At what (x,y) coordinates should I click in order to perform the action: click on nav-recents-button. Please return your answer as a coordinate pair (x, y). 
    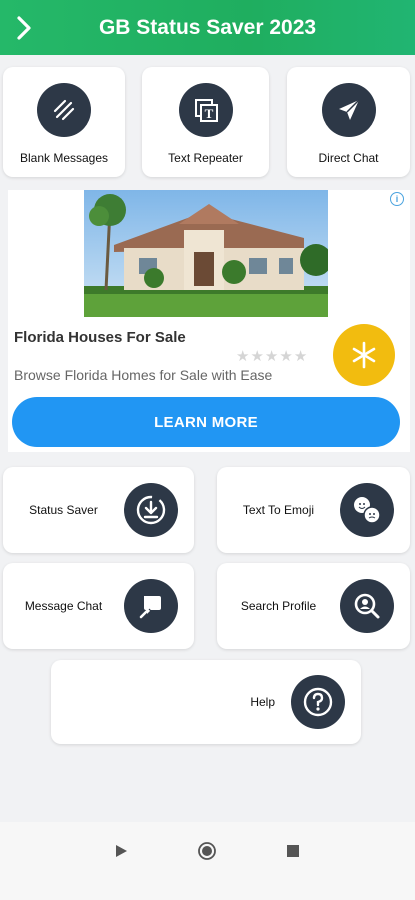
    Looking at the image, I should click on (293, 851).